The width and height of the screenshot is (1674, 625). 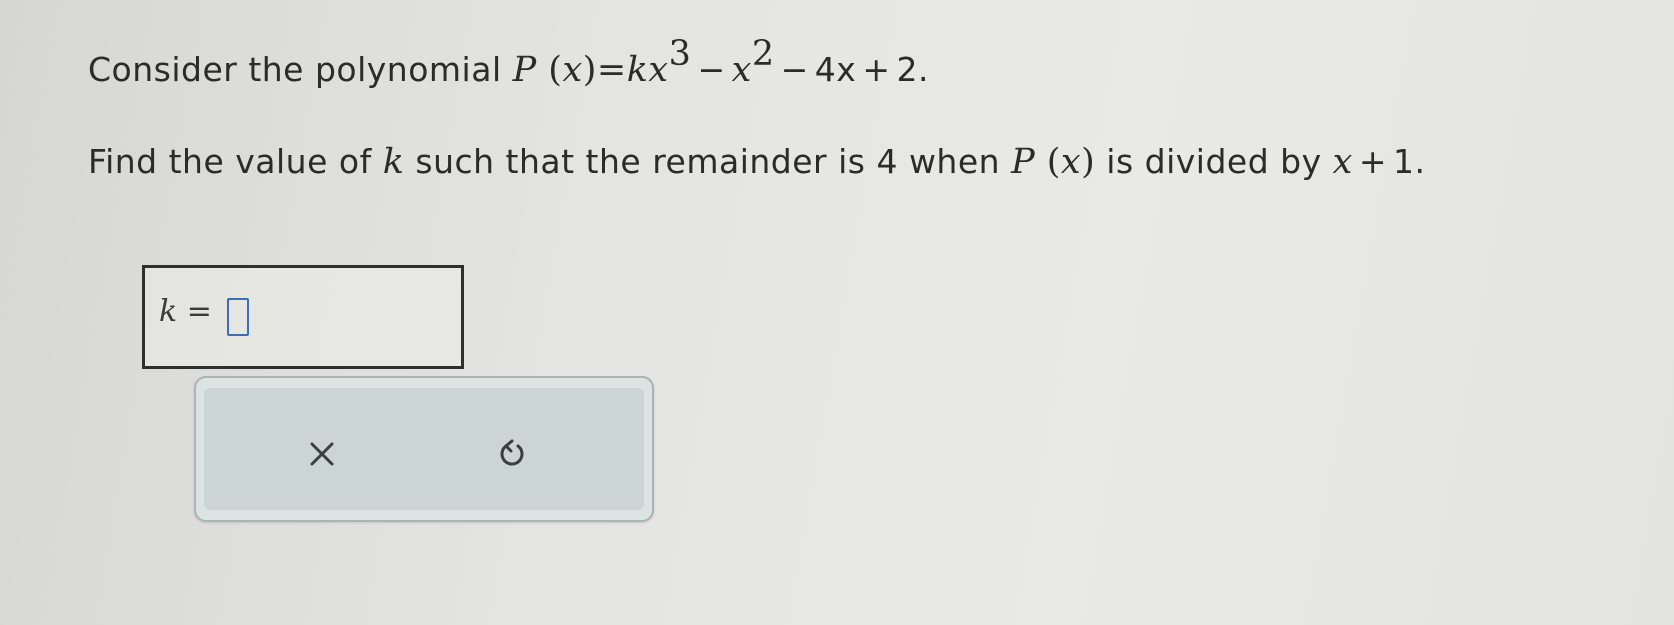 I want to click on question-text: Find the value of, so click(x=235, y=161).